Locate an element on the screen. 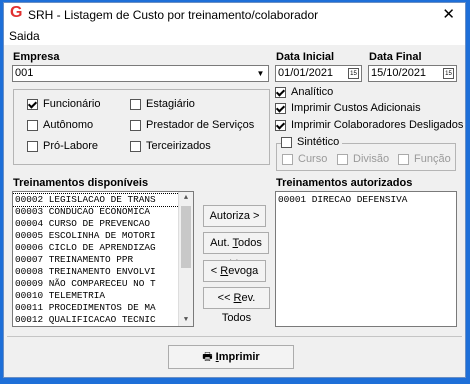 The height and width of the screenshot is (384, 470). checkbox-label: Divisão is located at coordinates (371, 159).